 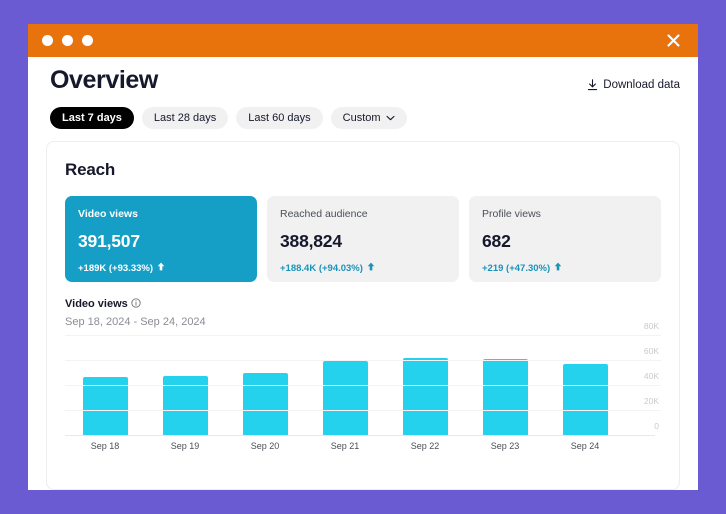 I want to click on chart-x-tick-label: Sep 24, so click(x=585, y=445).